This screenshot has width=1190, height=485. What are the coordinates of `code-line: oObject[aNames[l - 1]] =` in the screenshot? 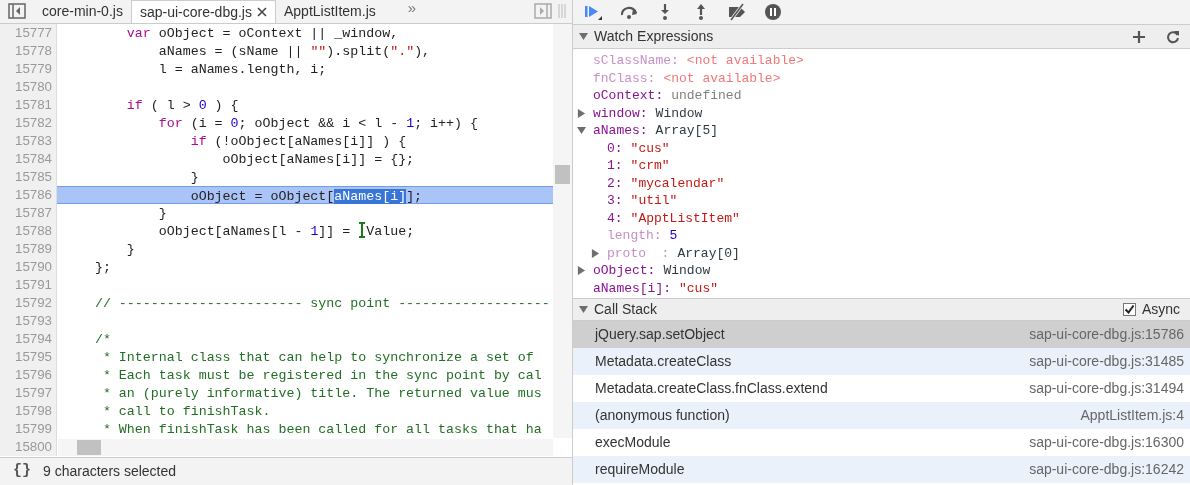 It's located at (254, 231).